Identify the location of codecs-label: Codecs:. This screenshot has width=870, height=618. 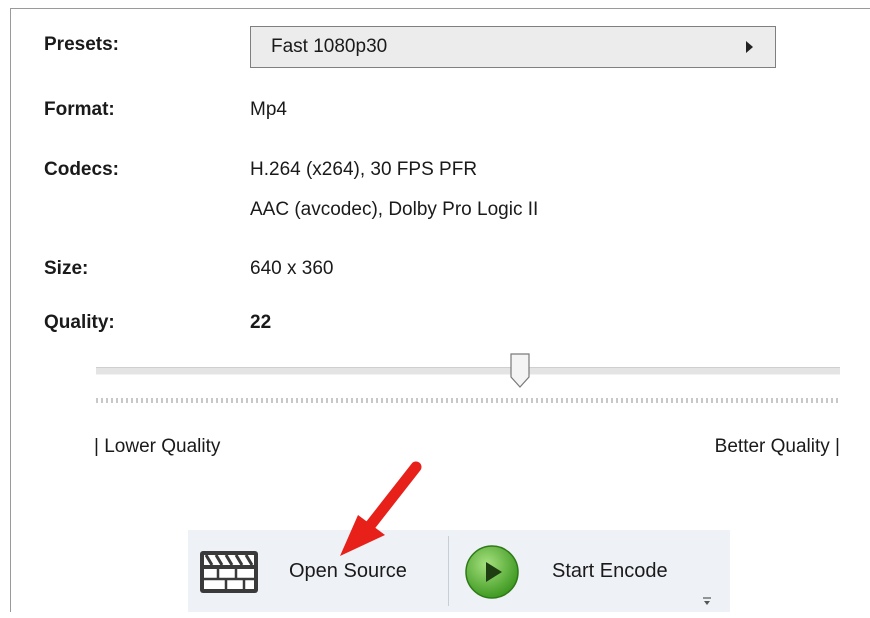
(81, 169).